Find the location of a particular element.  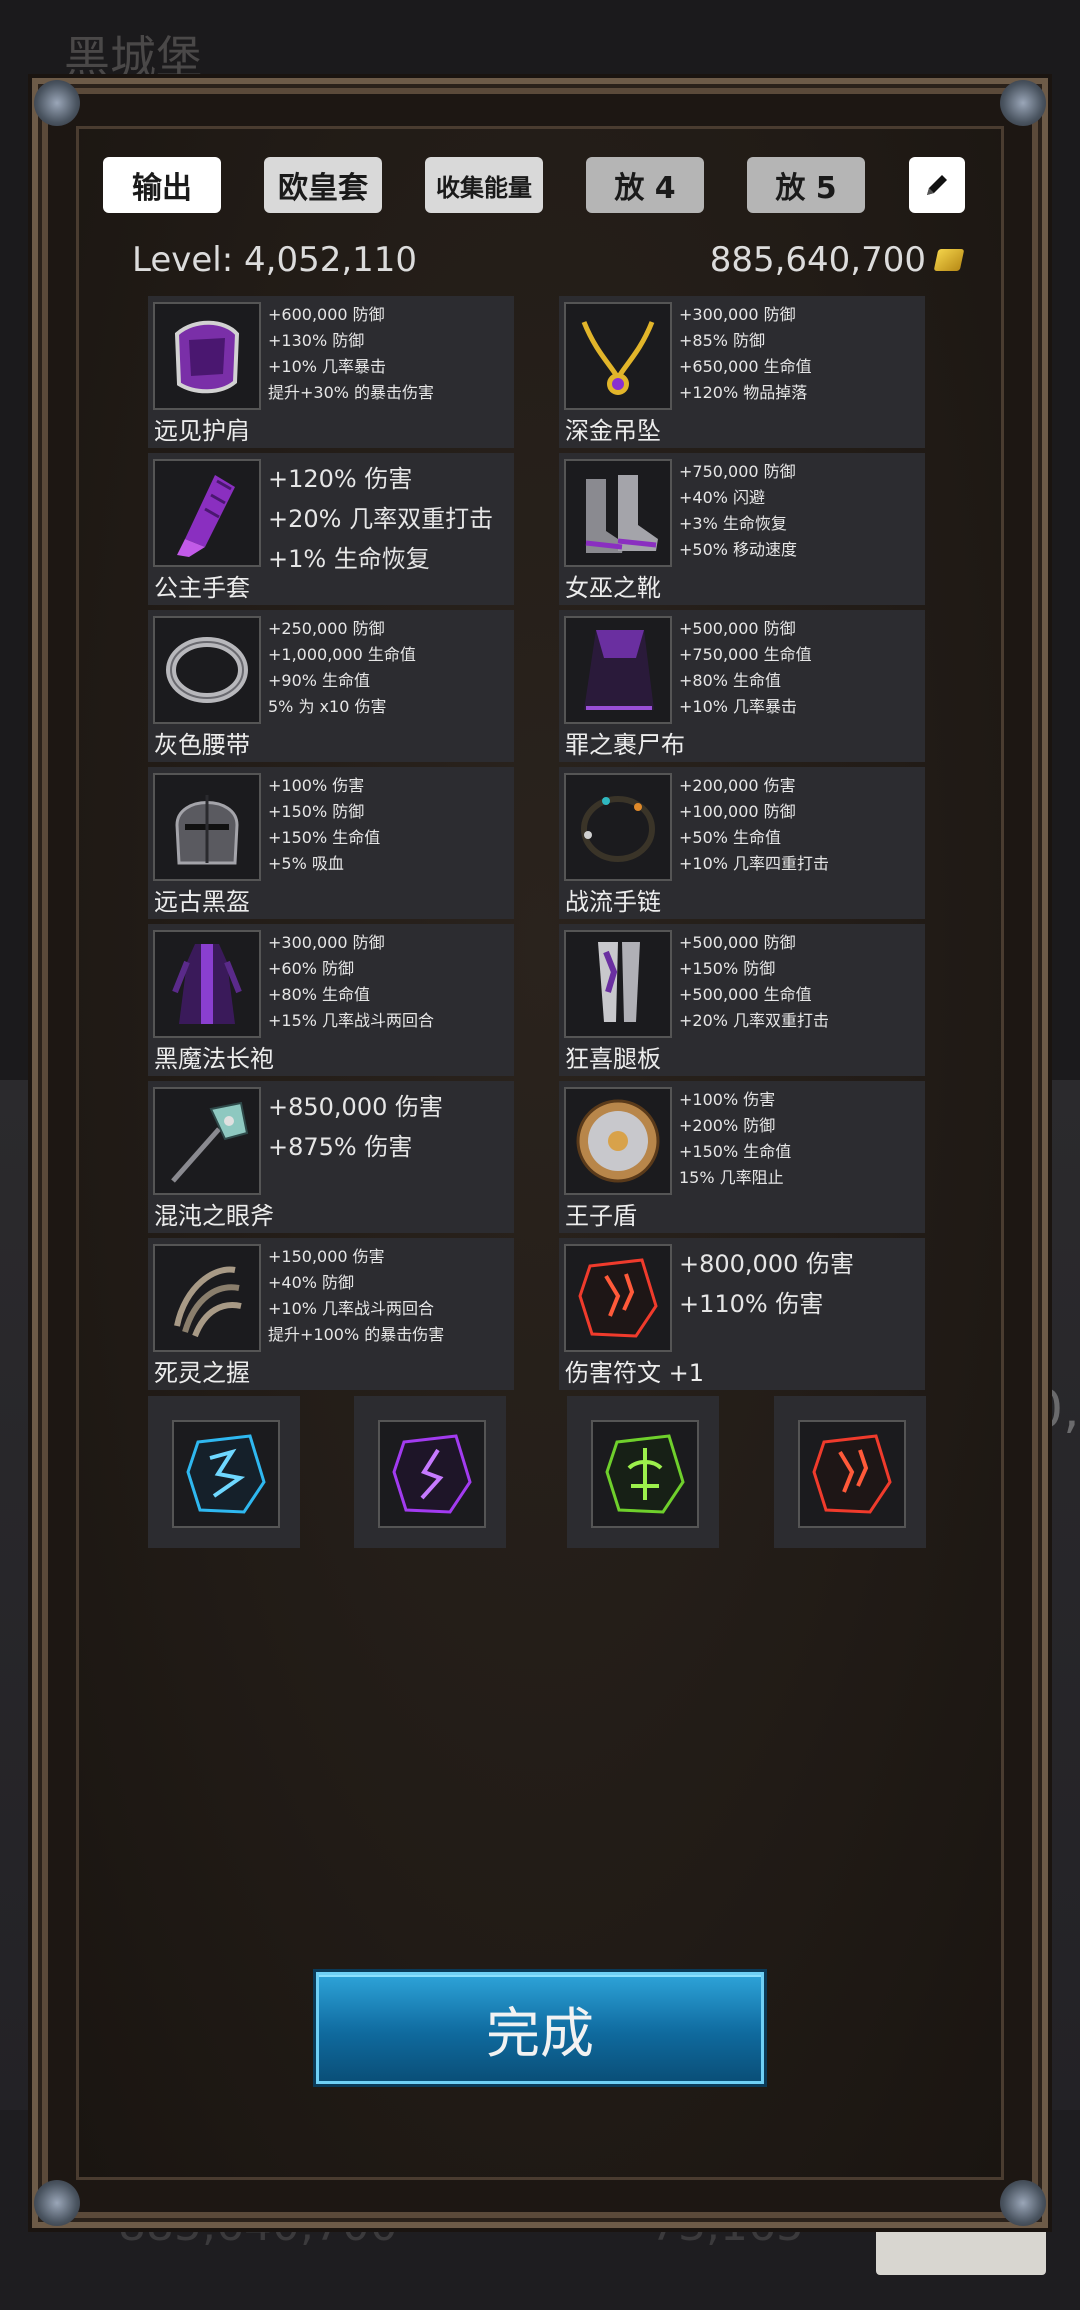

stat-line: +10% 几率暴击 is located at coordinates (738, 706).